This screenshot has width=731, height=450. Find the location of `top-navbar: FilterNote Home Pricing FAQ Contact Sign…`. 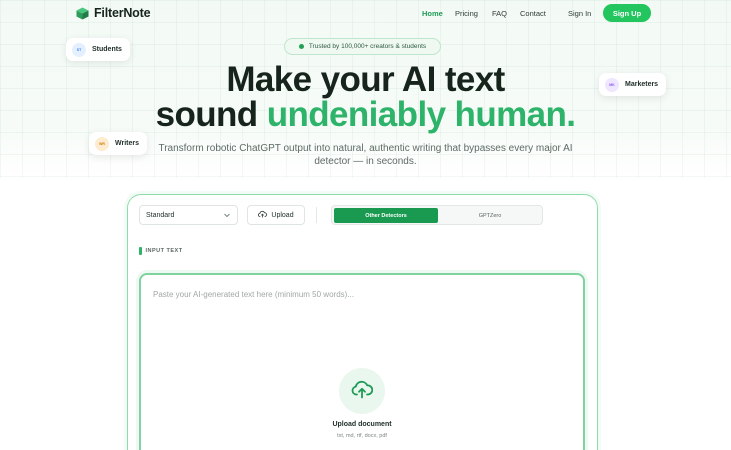

top-navbar: FilterNote Home Pricing FAQ Contact Sign… is located at coordinates (365, 13).